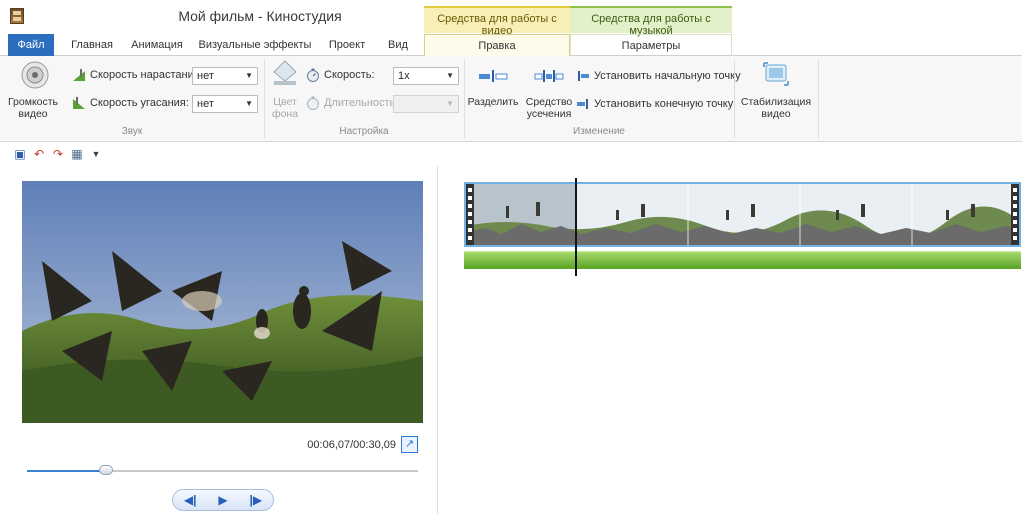 The width and height of the screenshot is (1022, 514). Describe the element at coordinates (1015, 214) in the screenshot. I see `film-sprocket-right` at that location.